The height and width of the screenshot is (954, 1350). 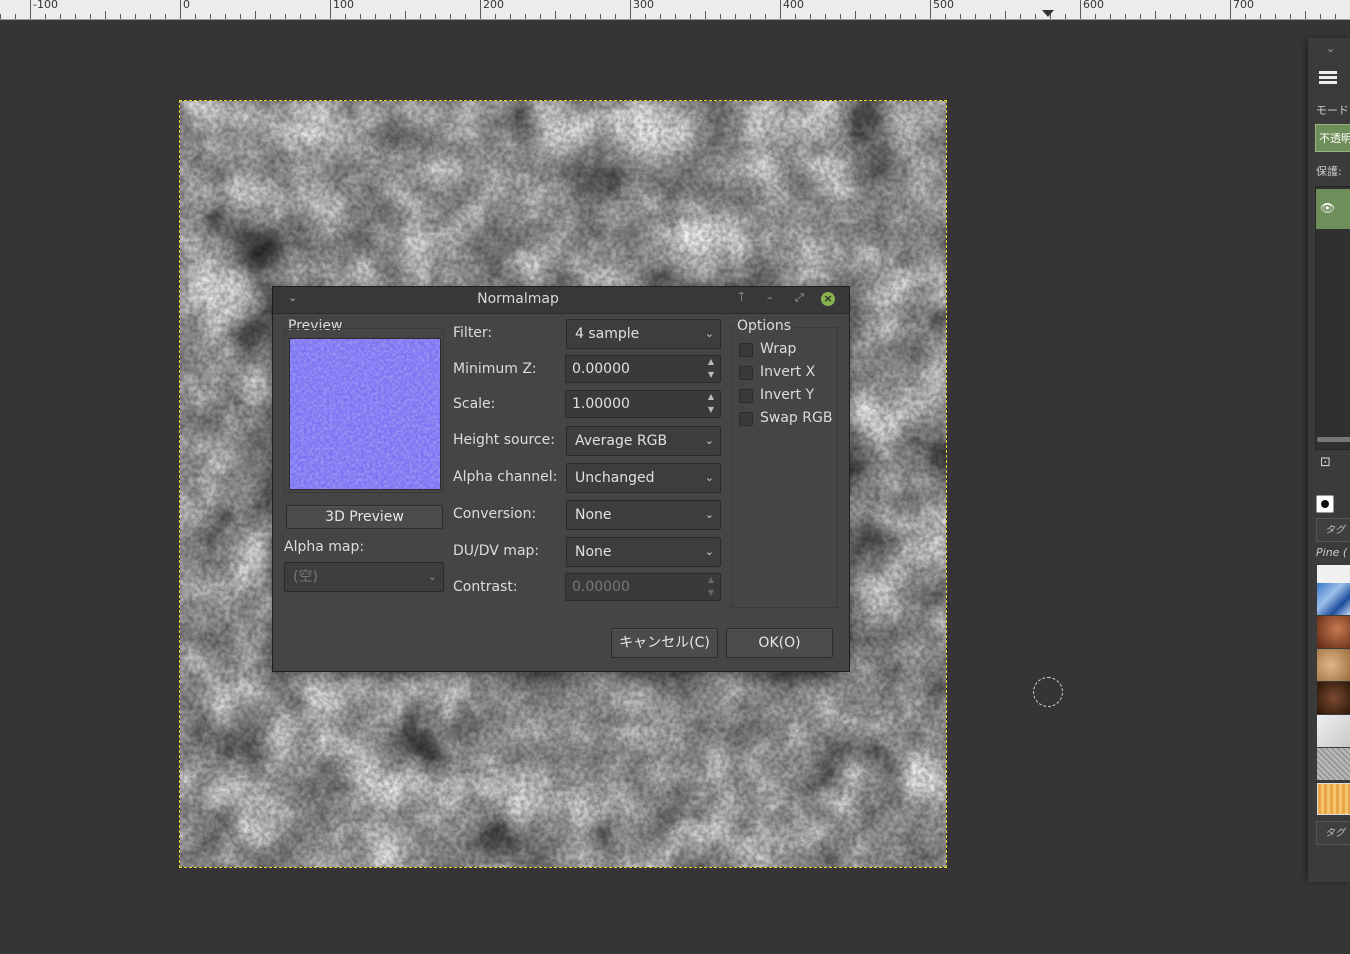 I want to click on tag-input: タグ, so click(x=1333, y=833).